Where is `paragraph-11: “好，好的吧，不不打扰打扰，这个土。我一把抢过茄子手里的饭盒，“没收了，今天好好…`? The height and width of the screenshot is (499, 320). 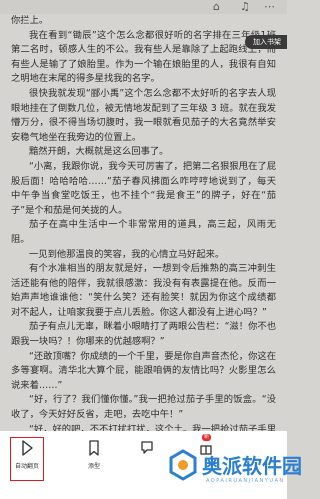
paragraph-11: “好，好的吧，不不打扰打扰，这个土。我一把抢过茄子手里的饭盒，“没收了，今天好好… is located at coordinates (152, 427).